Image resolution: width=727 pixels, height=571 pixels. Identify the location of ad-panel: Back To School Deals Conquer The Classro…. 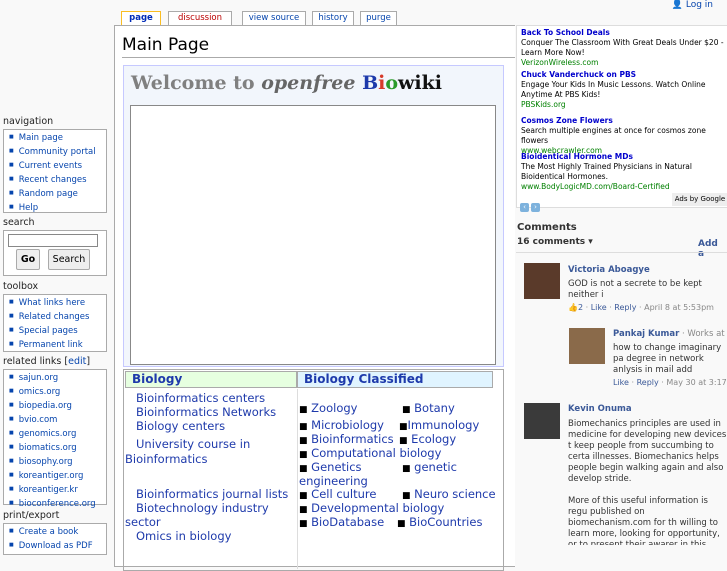
(621, 118).